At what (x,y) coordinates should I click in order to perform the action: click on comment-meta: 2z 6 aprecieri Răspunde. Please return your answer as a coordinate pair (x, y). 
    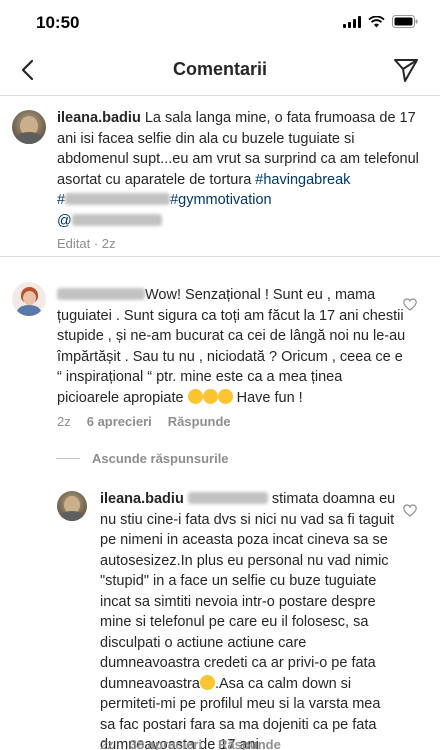
    Looking at the image, I should click on (144, 421).